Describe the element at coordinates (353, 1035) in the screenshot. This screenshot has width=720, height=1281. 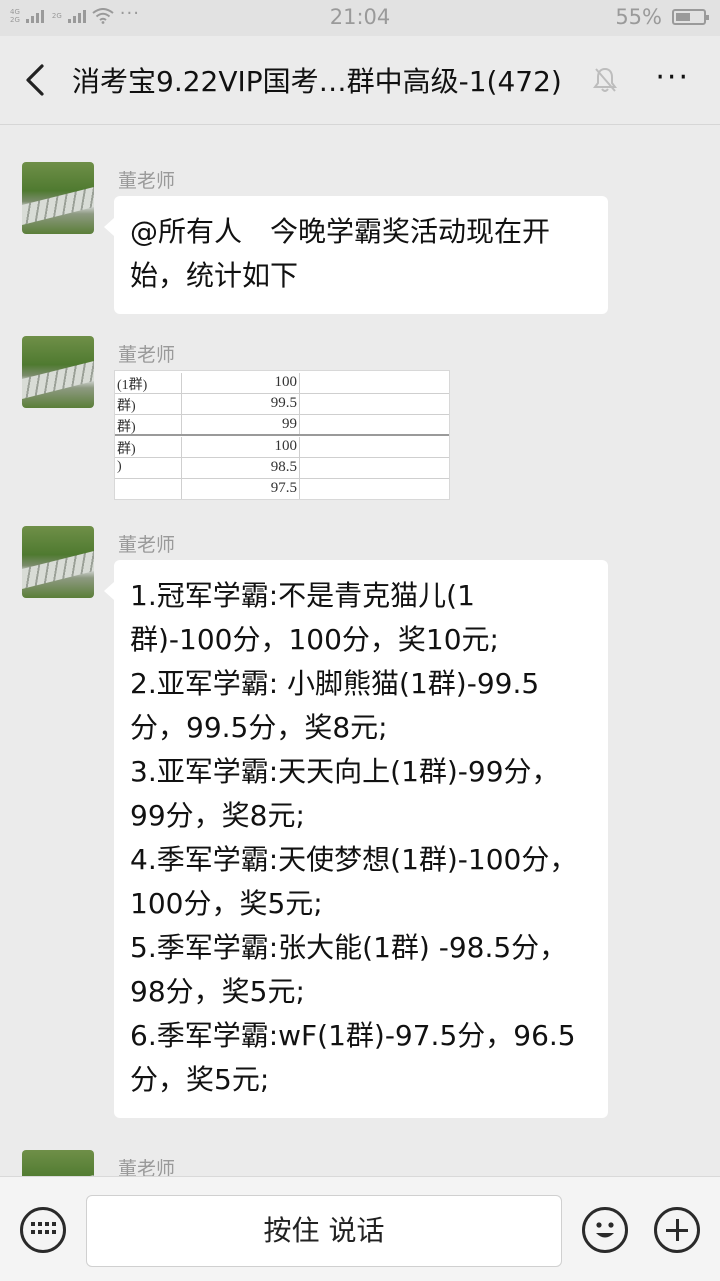
I see `message-line: 6.季军学霸:wF(1群)-97.5分，96.5` at that location.